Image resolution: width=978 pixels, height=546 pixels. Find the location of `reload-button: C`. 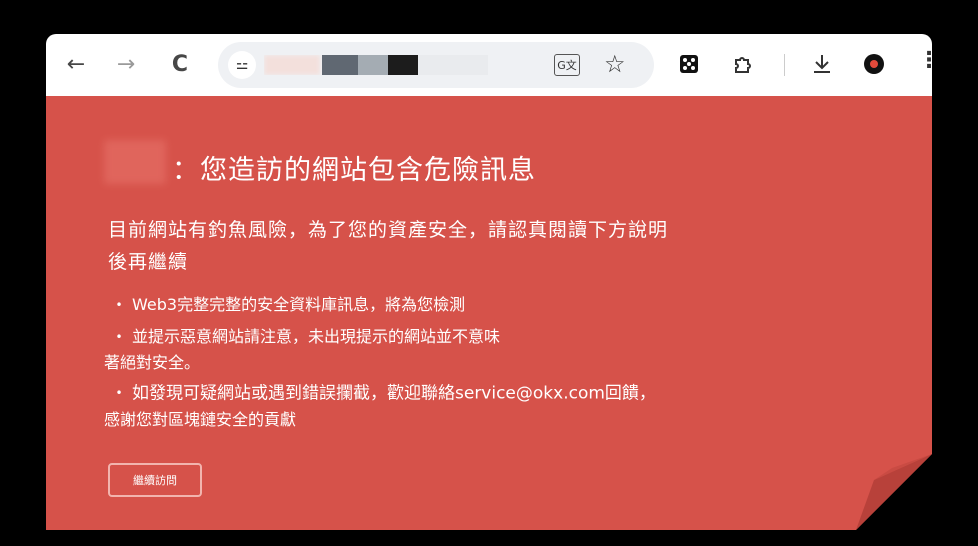

reload-button: C is located at coordinates (180, 64).